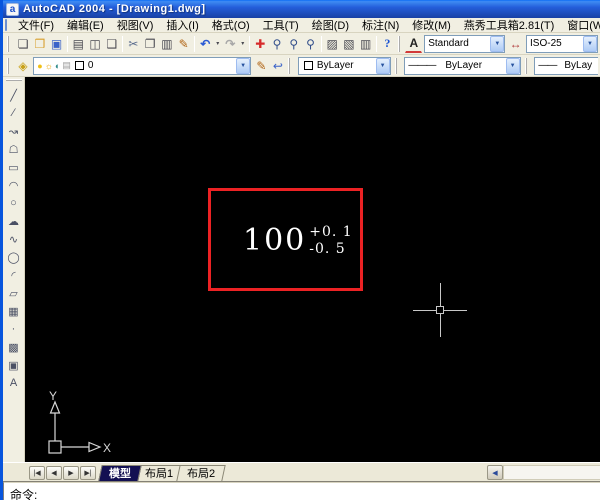 Image resolution: width=600 pixels, height=500 pixels. I want to click on layer-on-icon: ●, so click(39, 66).